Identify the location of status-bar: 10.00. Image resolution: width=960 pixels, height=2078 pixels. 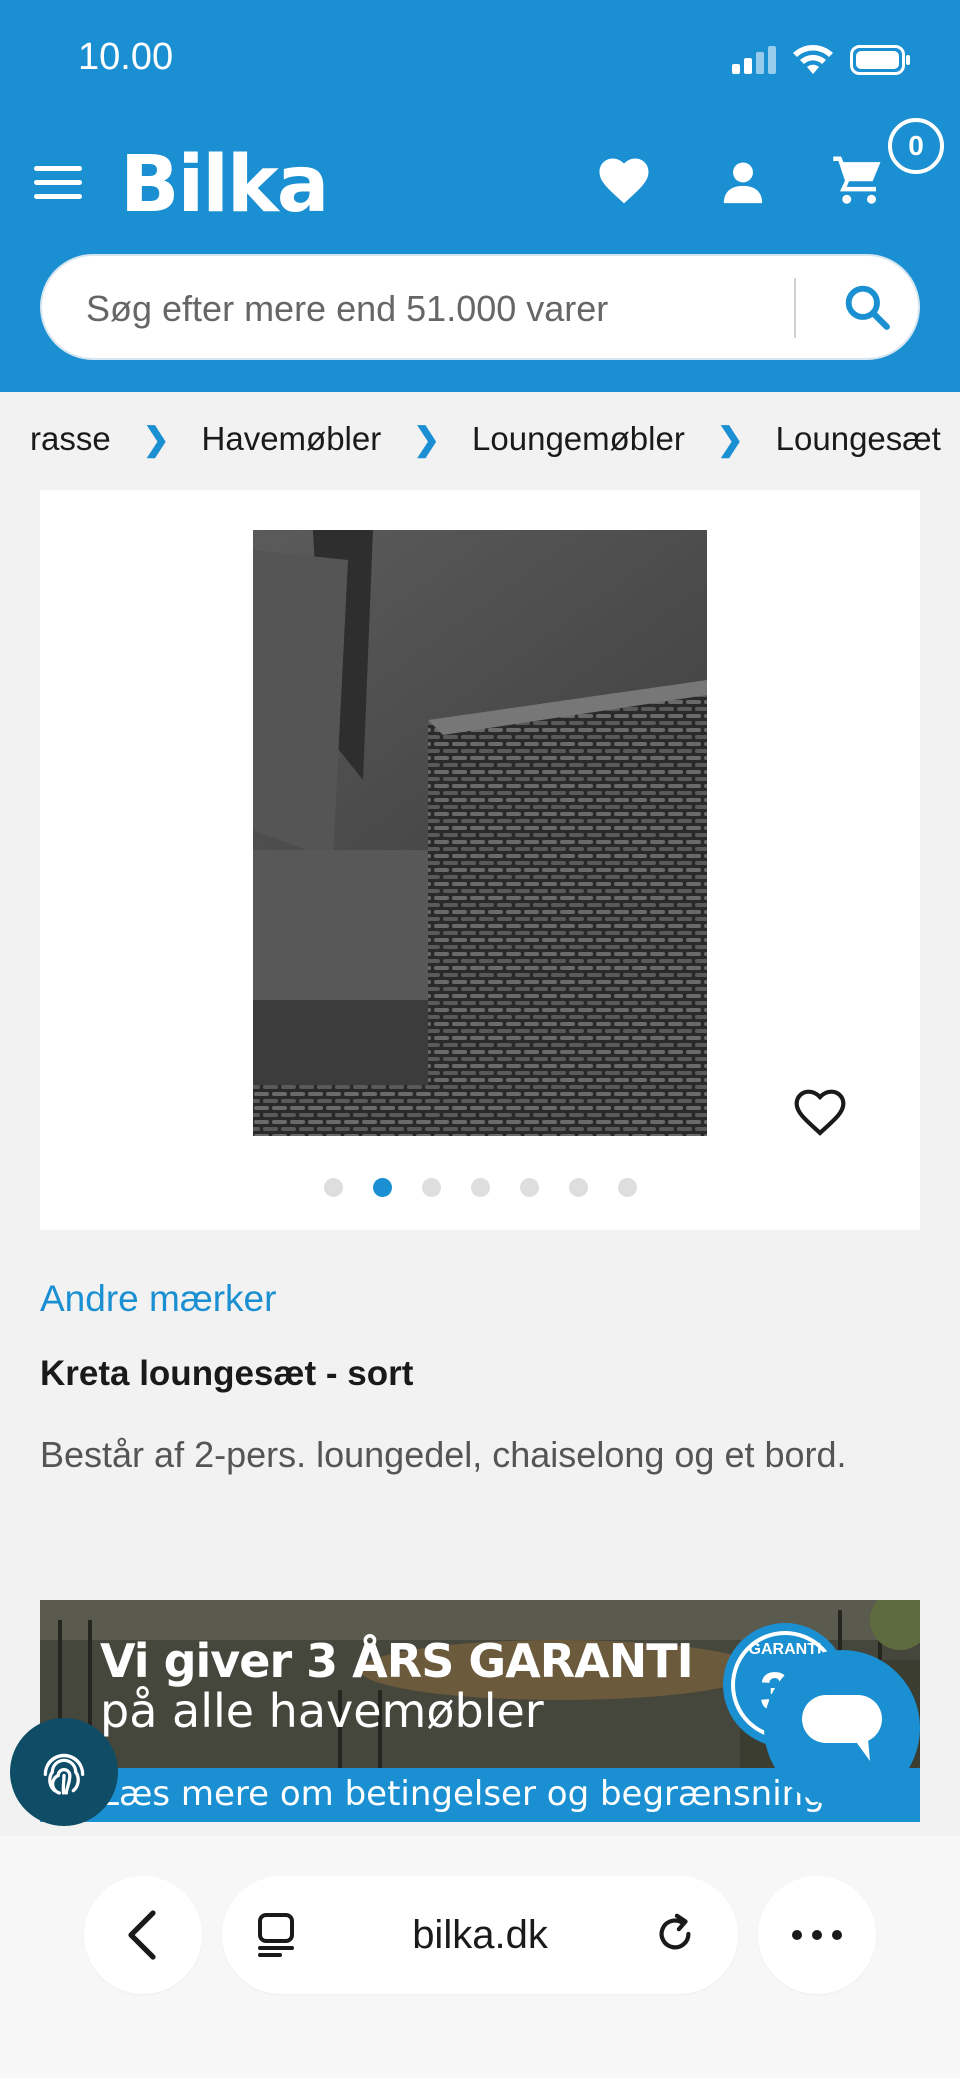
(480, 60).